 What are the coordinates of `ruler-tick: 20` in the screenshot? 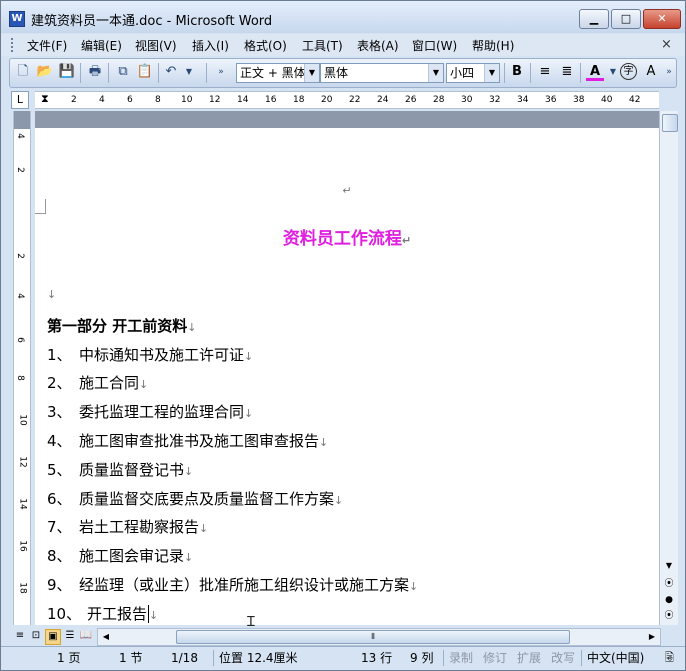 It's located at (327, 100).